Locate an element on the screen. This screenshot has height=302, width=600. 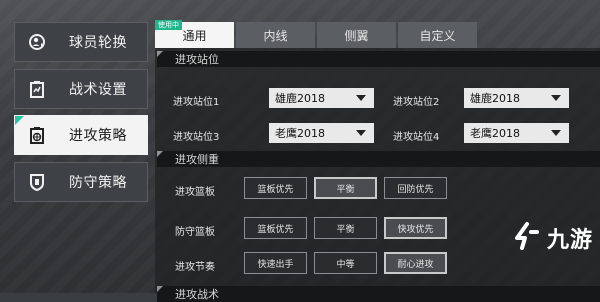
watermark: 九游 is located at coordinates (553, 238).